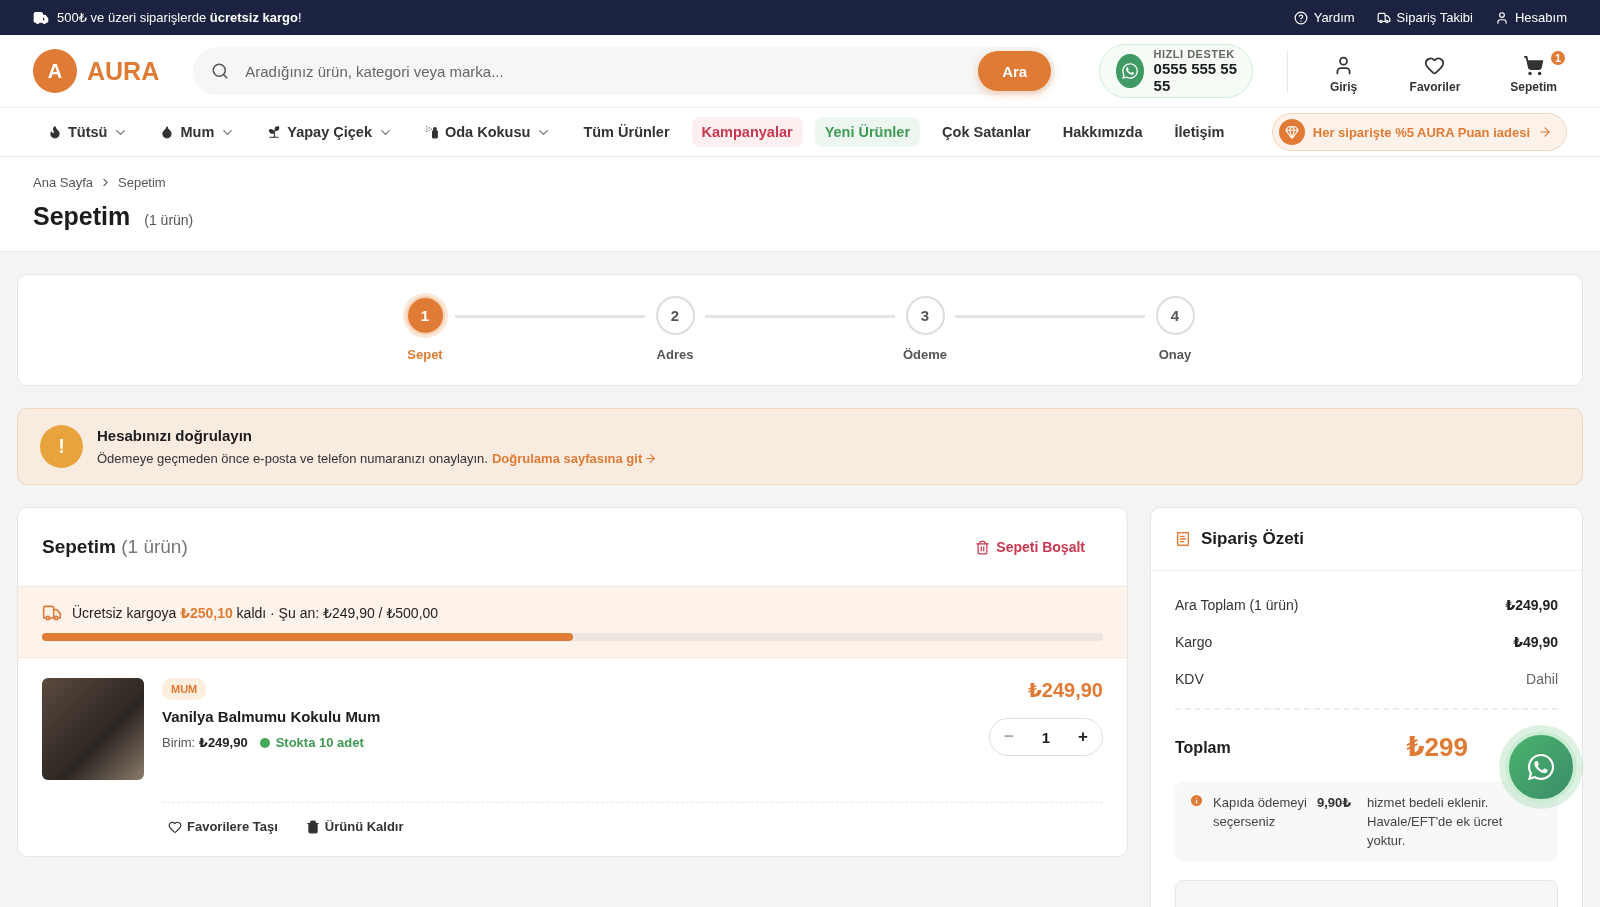 This screenshot has width=1600, height=907. What do you see at coordinates (1435, 71) in the screenshot?
I see `header-action: Favoriler` at bounding box center [1435, 71].